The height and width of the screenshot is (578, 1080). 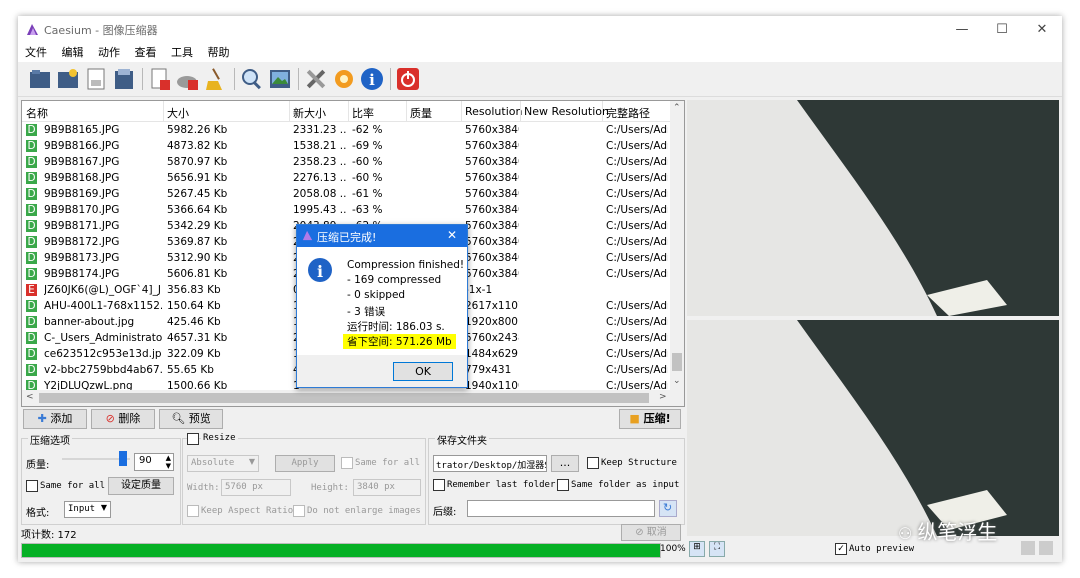 What do you see at coordinates (38, 513) in the screenshot?
I see `format-label: 格式:` at bounding box center [38, 513].